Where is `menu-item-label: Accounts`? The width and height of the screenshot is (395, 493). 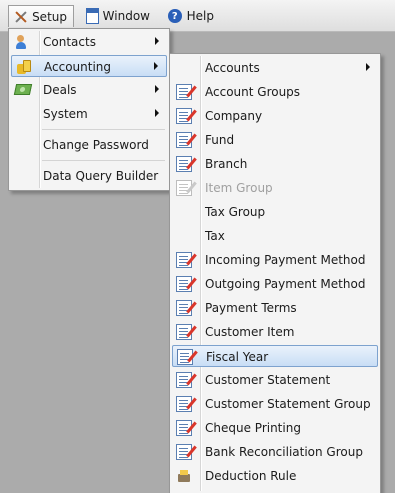 menu-item-label: Accounts is located at coordinates (232, 68).